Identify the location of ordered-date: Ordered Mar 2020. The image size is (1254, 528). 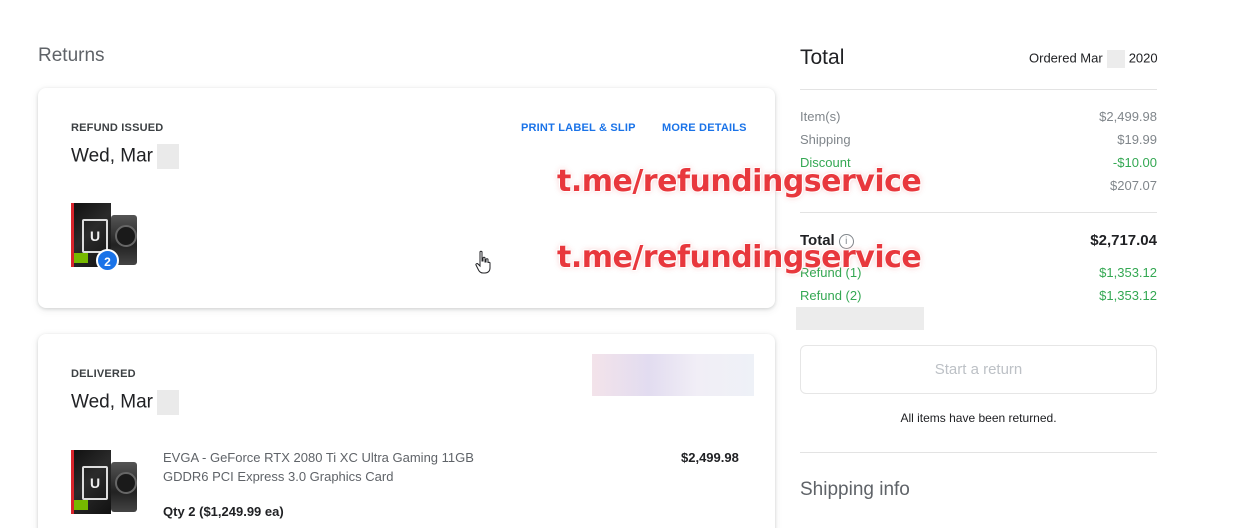
(1093, 59).